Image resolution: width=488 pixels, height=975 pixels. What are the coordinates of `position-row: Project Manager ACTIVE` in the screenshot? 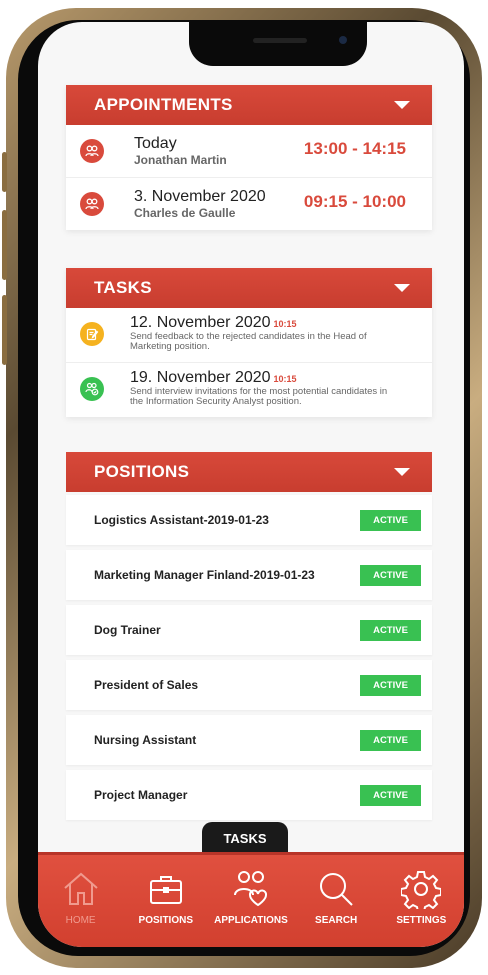 It's located at (249, 795).